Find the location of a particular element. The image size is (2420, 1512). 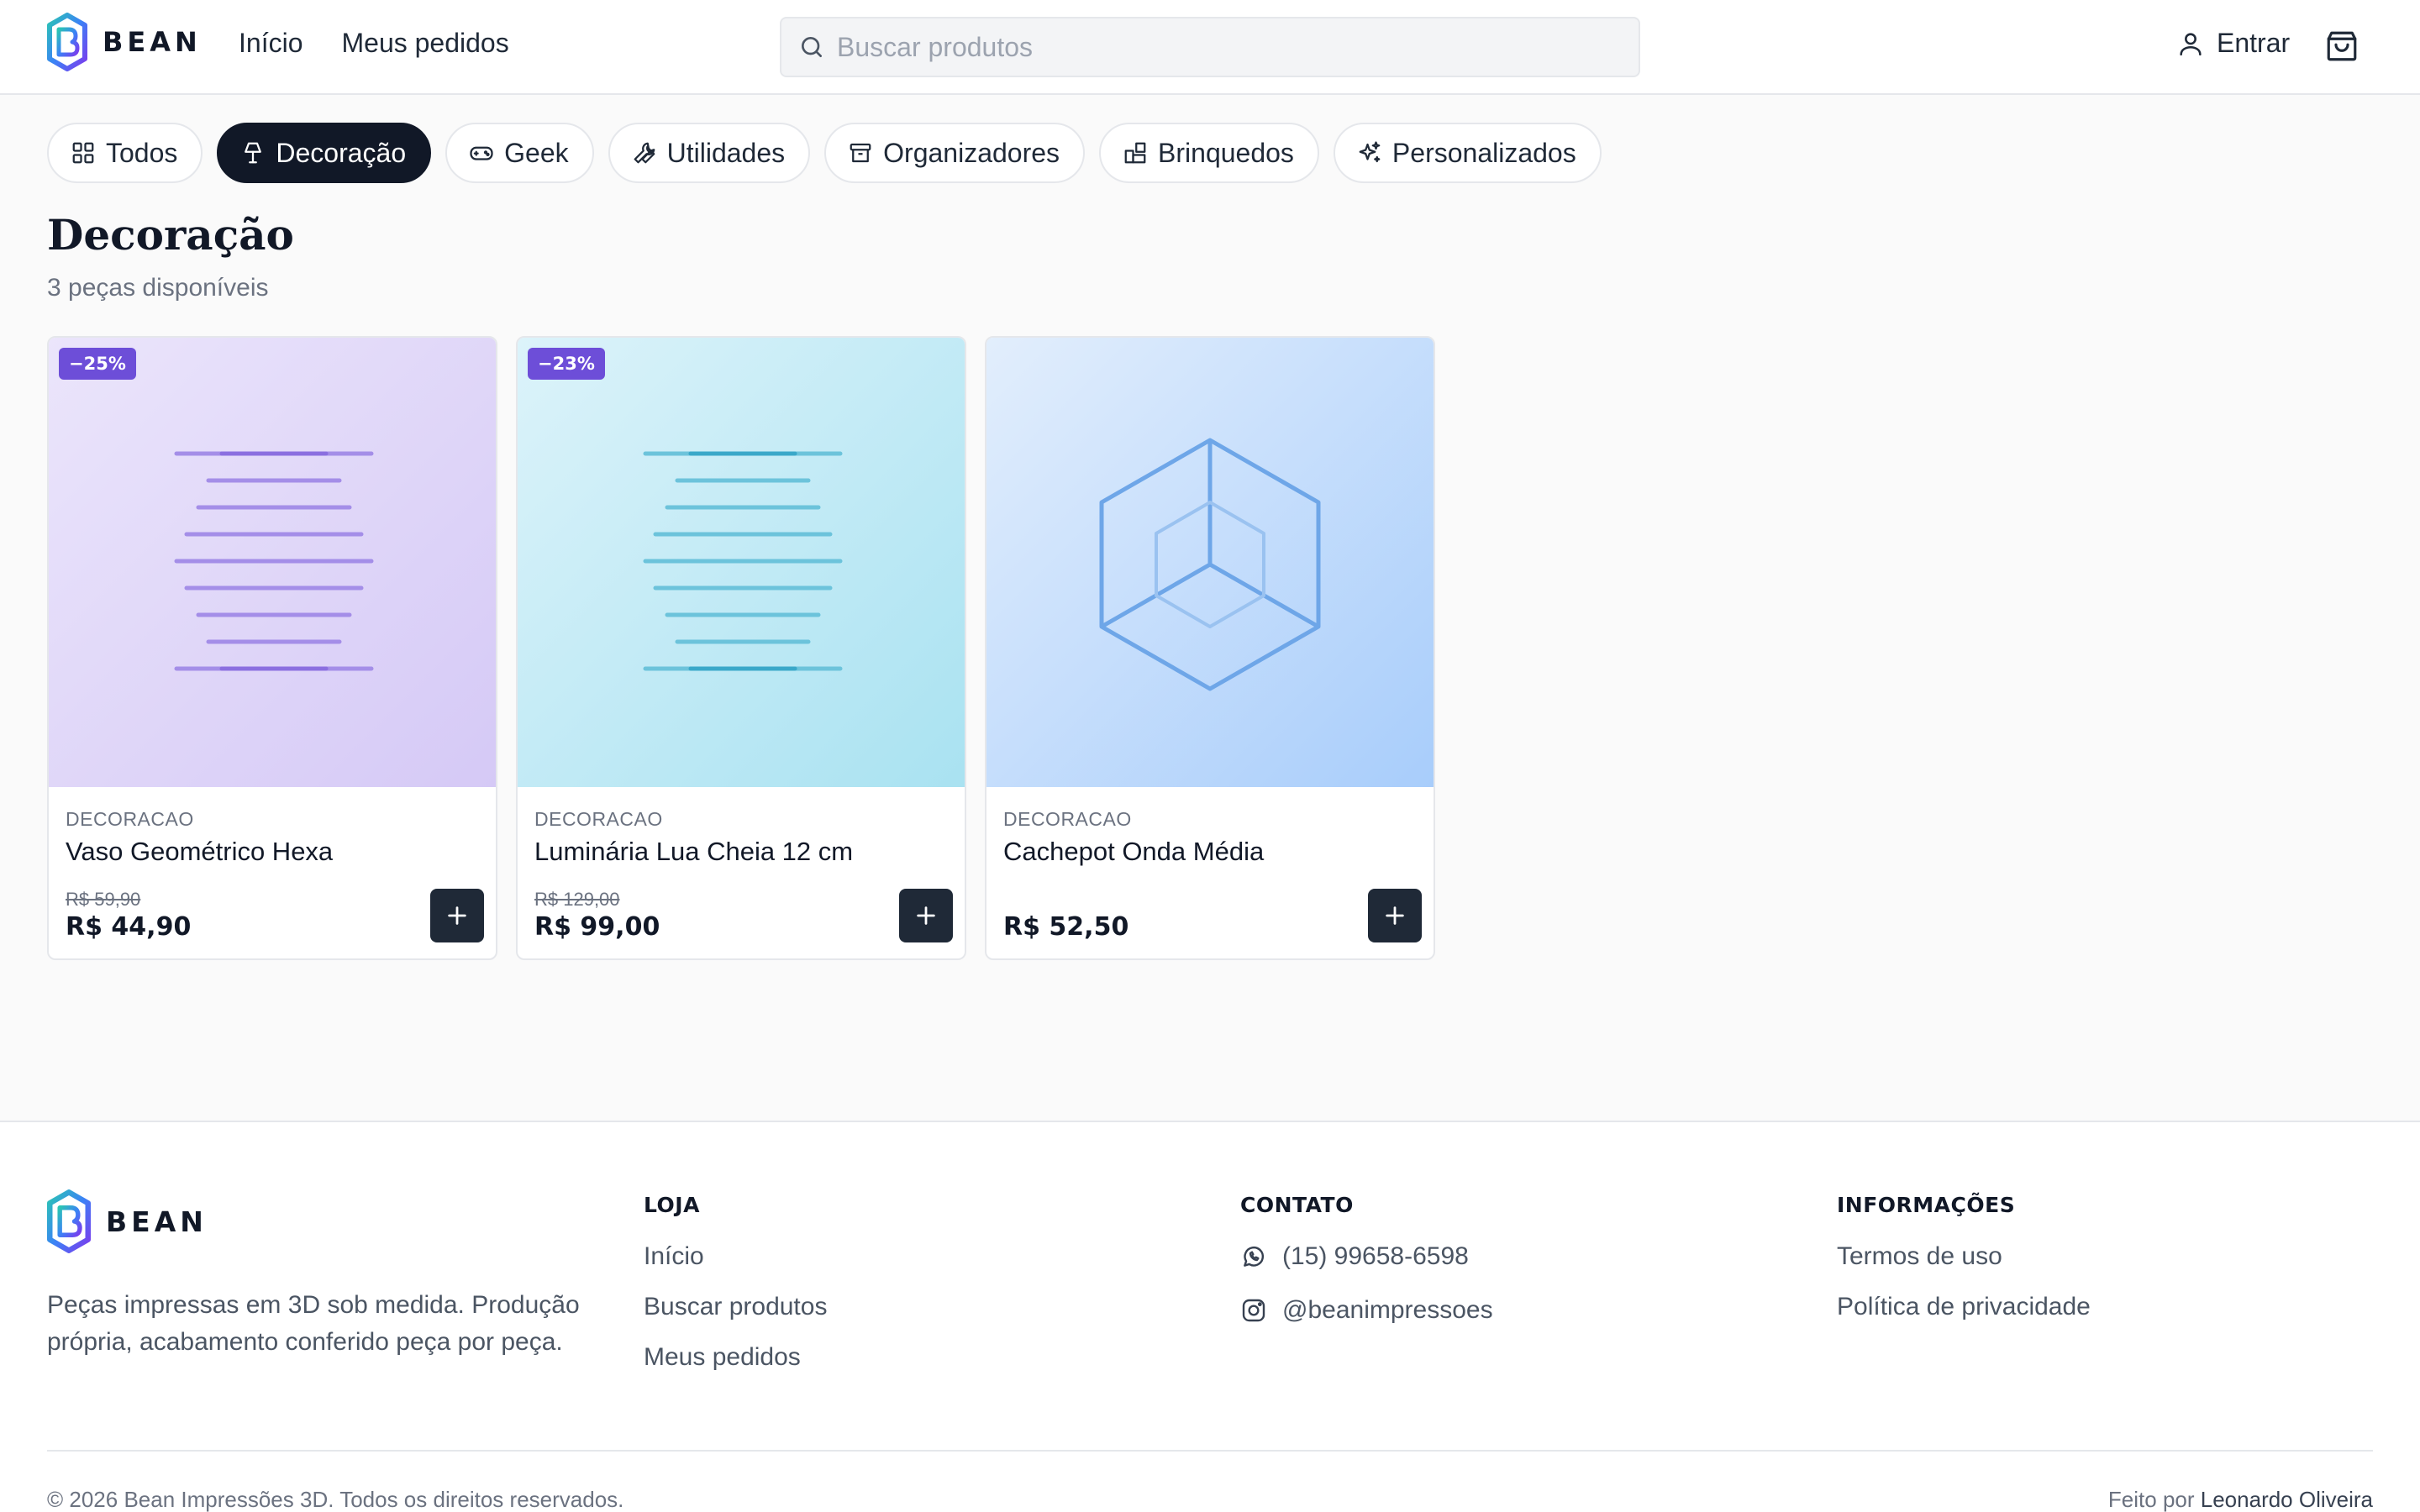

category-chip-personalizados: Personalizados is located at coordinates (1468, 153).